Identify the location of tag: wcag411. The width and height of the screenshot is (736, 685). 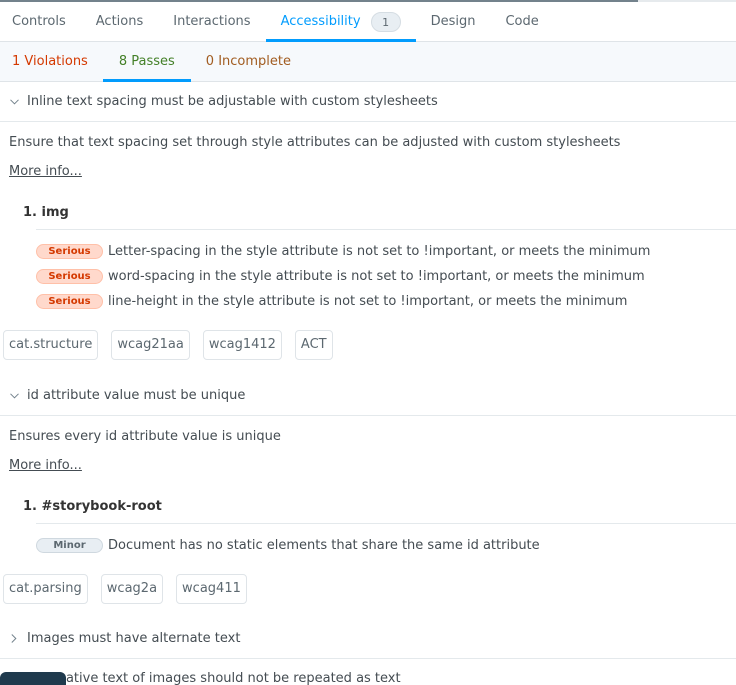
(211, 588).